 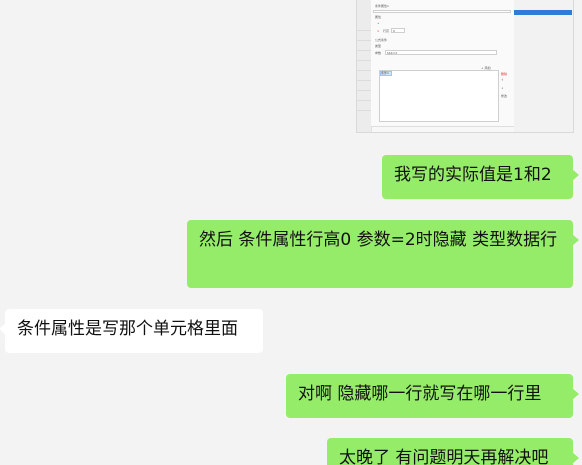 What do you see at coordinates (504, 74) in the screenshot?
I see `thumbnail-delete-button: 删除` at bounding box center [504, 74].